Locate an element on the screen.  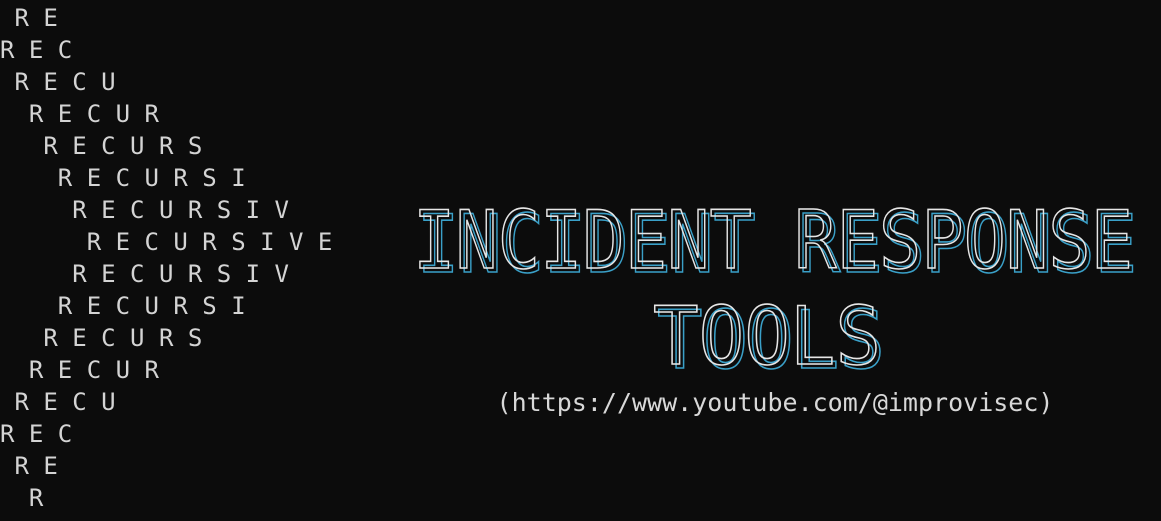
channel-url: (https://www.youtube.com/@improvisec) is located at coordinates (775, 402).